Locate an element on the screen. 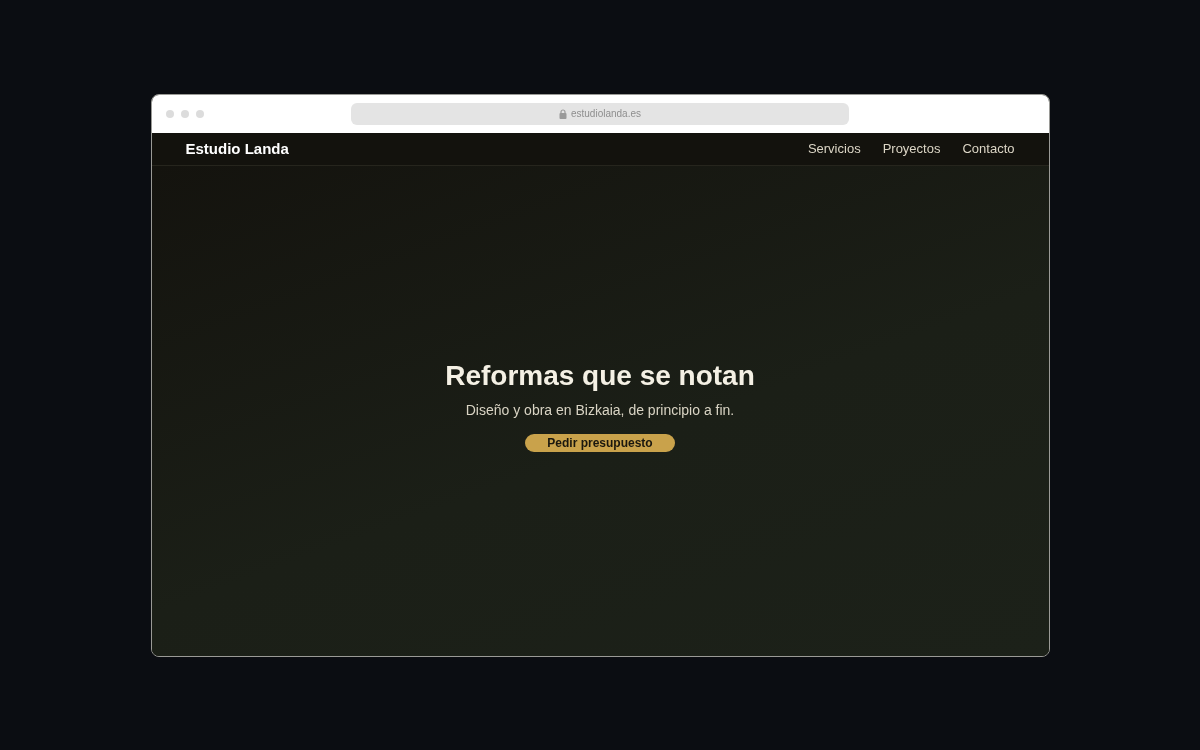 The width and height of the screenshot is (1200, 750). nav-link: Servicios is located at coordinates (834, 148).